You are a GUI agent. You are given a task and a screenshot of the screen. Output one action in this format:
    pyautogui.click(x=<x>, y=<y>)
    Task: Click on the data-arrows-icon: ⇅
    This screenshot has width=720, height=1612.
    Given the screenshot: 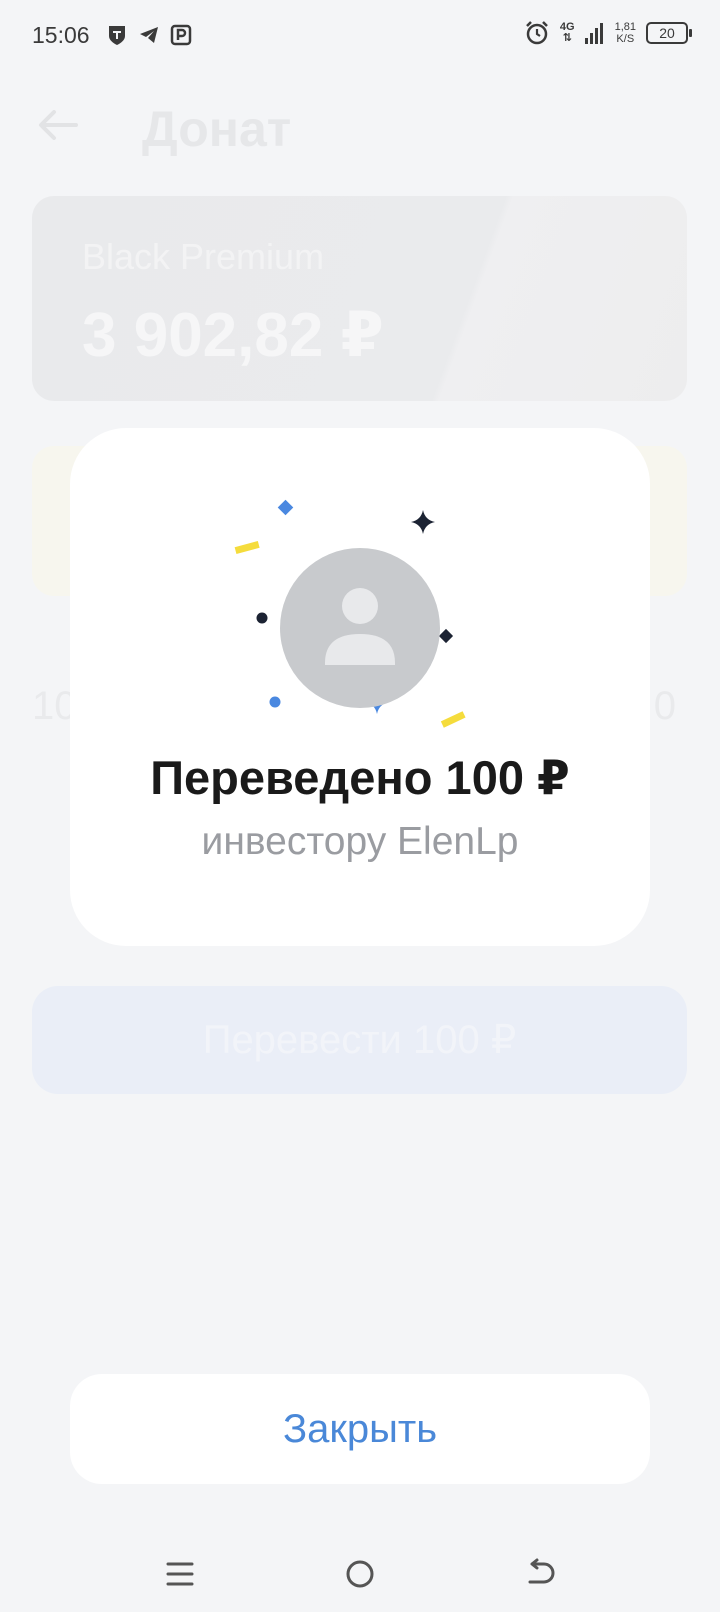 What is the action you would take?
    pyautogui.click(x=567, y=38)
    